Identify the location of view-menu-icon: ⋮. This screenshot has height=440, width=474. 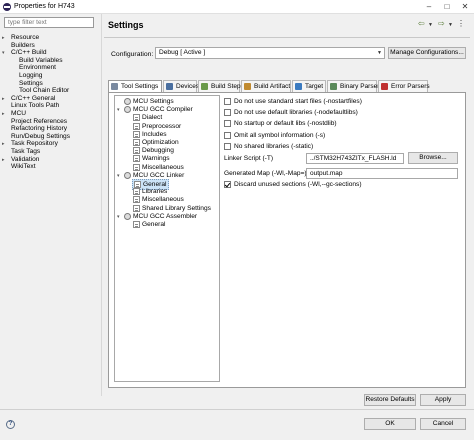
(461, 23).